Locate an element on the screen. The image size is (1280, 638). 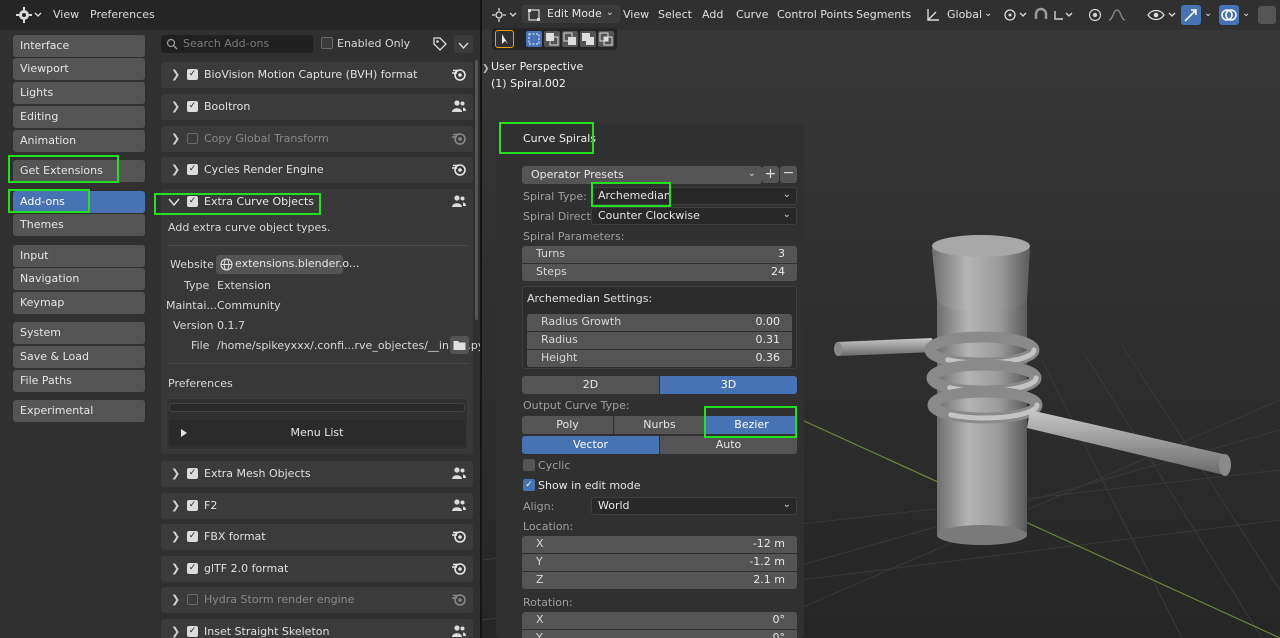
height-field: Height 0.36 is located at coordinates (659, 358).